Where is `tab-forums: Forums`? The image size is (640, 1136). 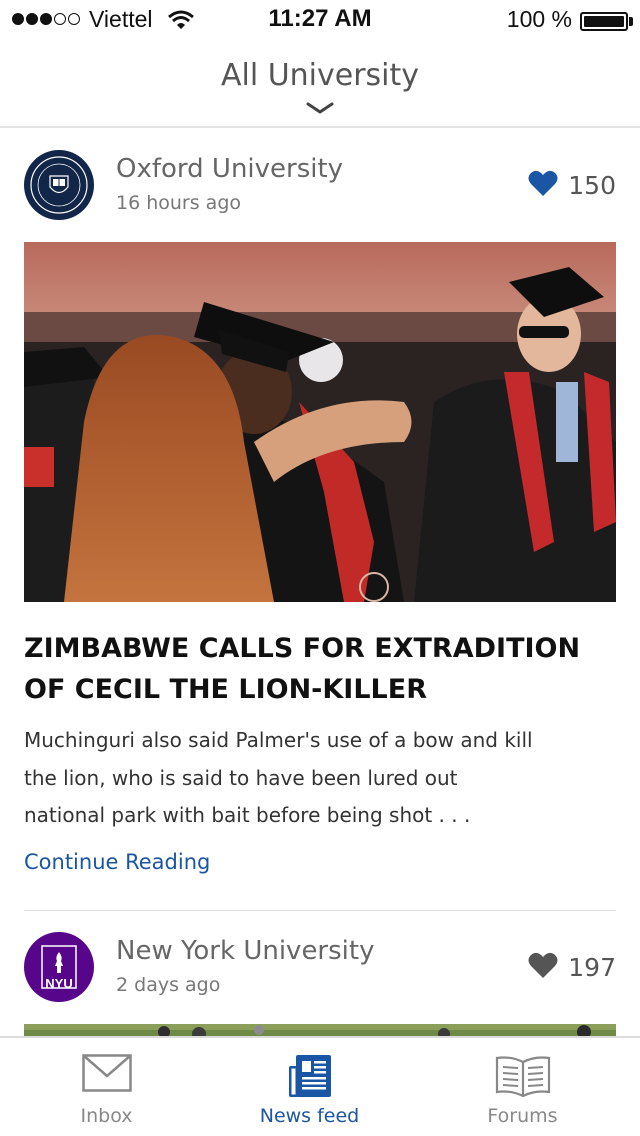 tab-forums: Forums is located at coordinates (522, 1087).